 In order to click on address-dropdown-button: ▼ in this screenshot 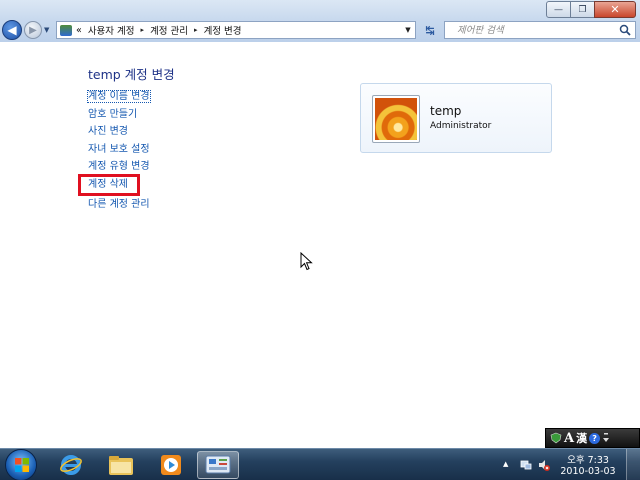, I will do `click(408, 30)`.